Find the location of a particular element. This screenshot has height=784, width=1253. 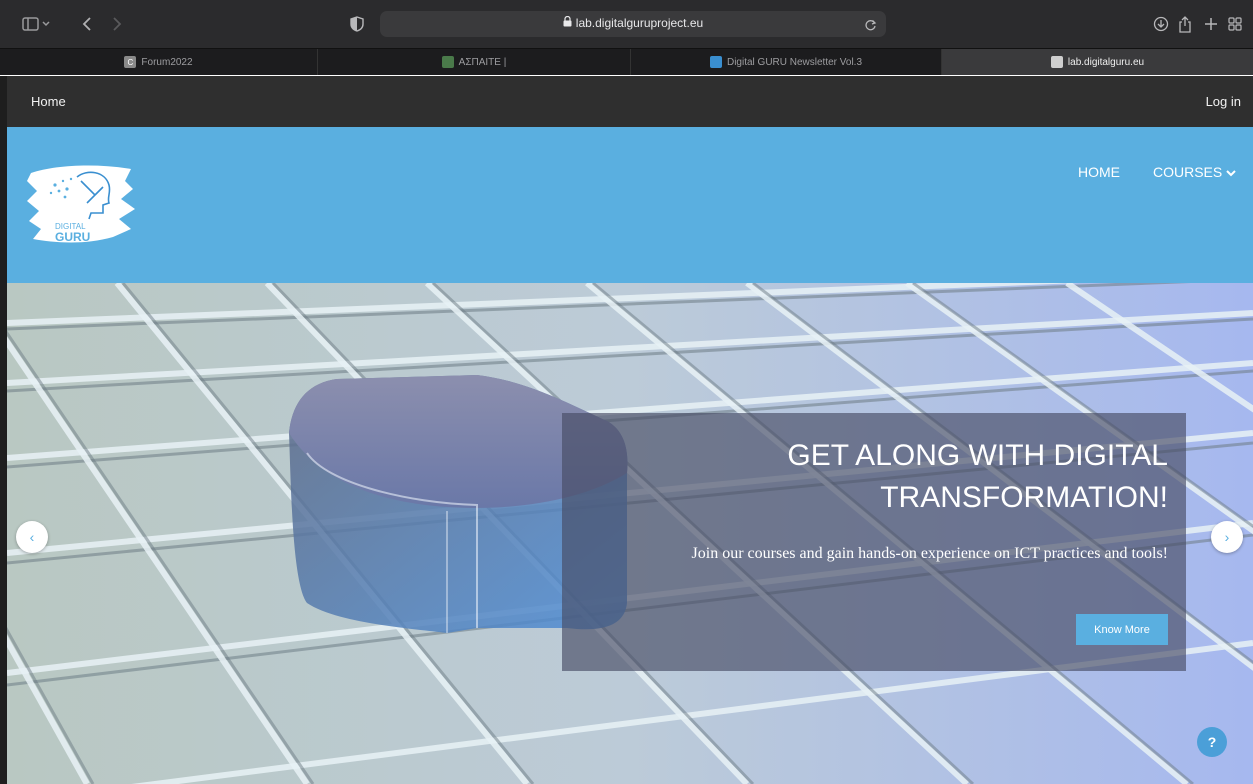

top-navbar: Home Log in is located at coordinates (630, 101).